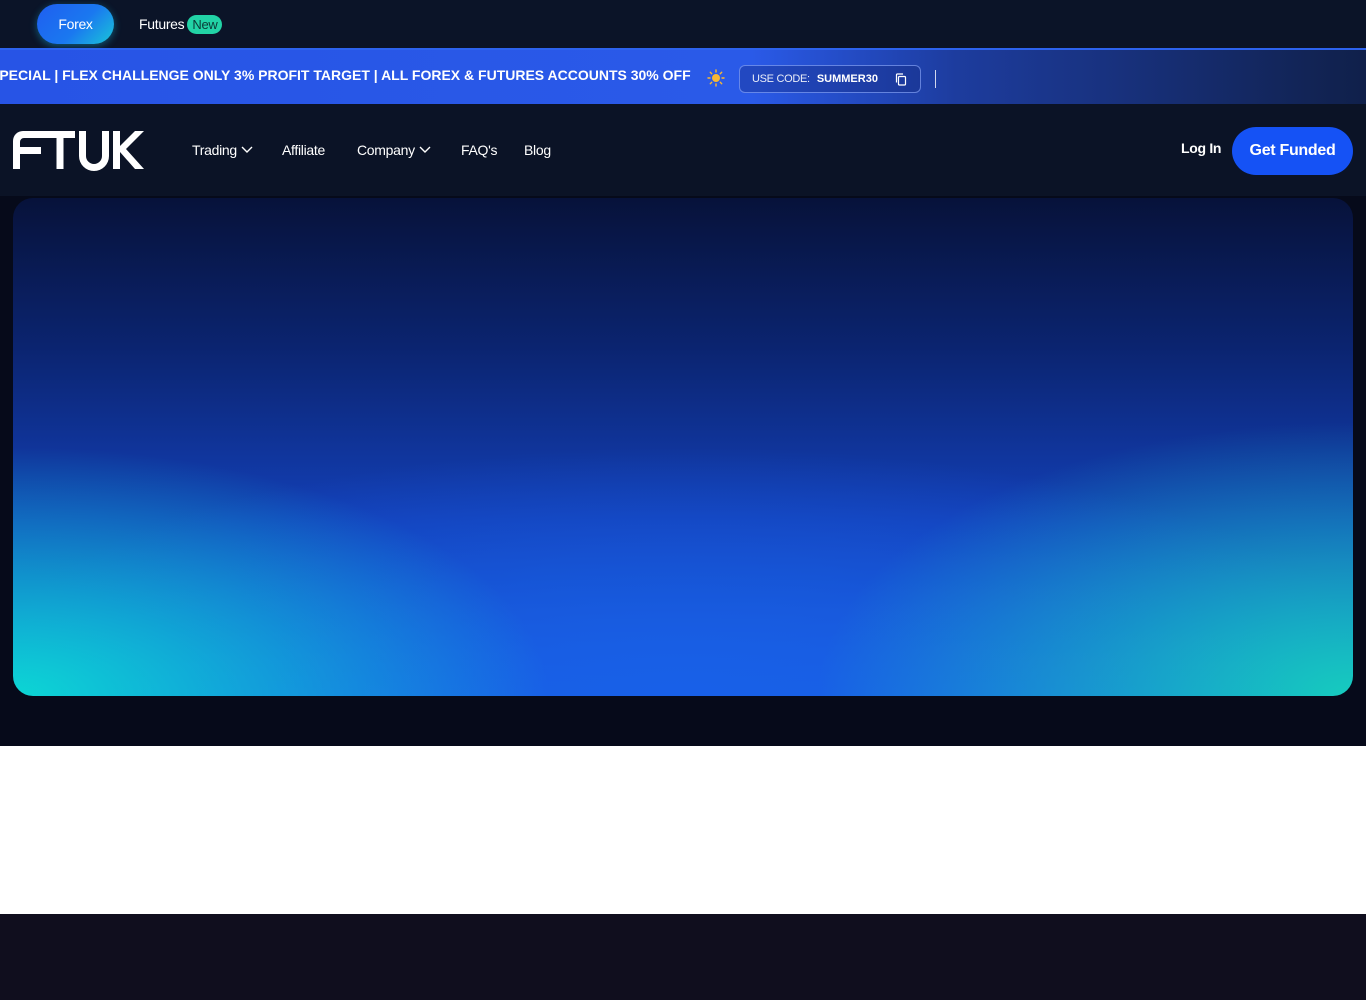  I want to click on copy-icon, so click(901, 79).